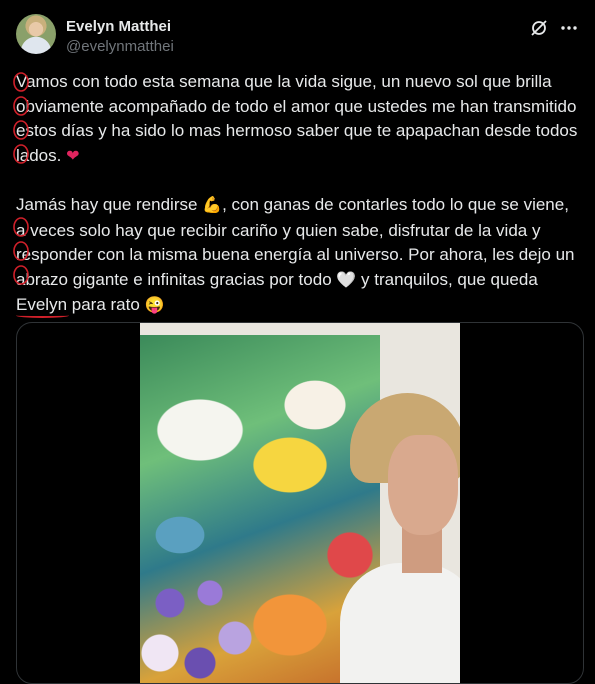 The height and width of the screenshot is (684, 595). What do you see at coordinates (43, 315) in the screenshot?
I see `red-underline-mark` at bounding box center [43, 315].